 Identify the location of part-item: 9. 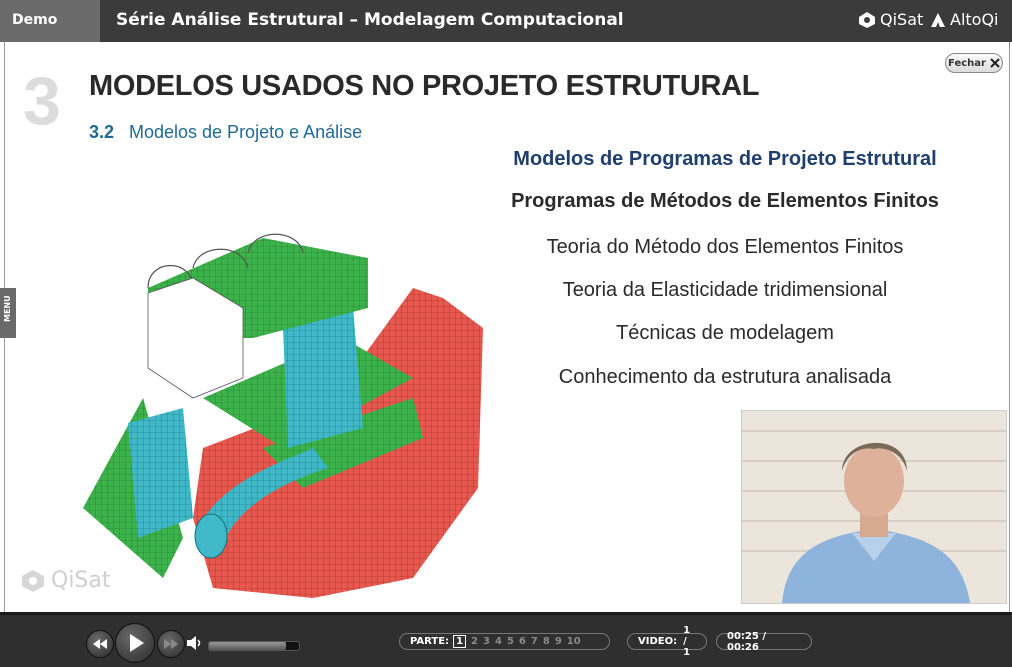
(558, 641).